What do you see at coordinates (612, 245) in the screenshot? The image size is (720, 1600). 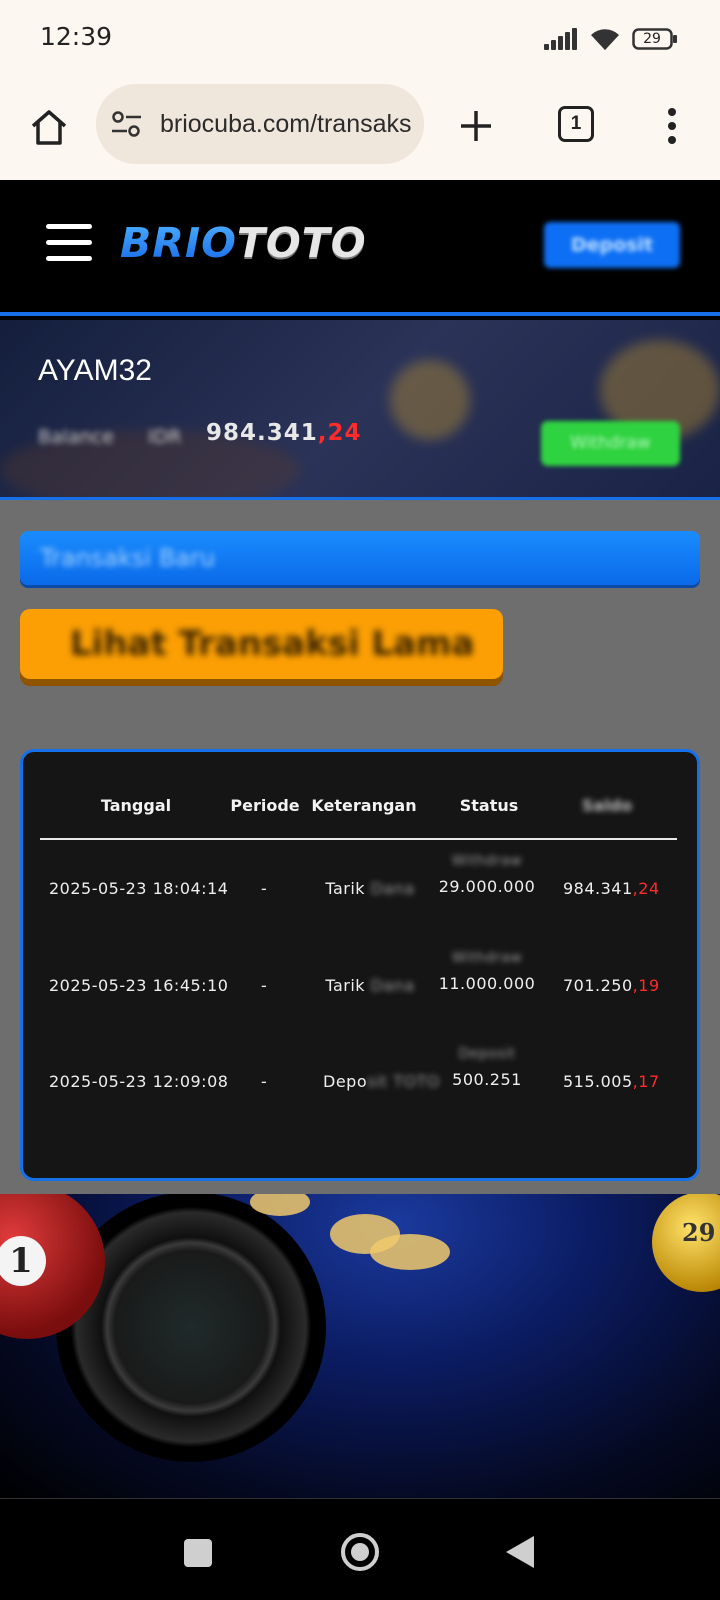 I see `deposit-button: Deposit` at bounding box center [612, 245].